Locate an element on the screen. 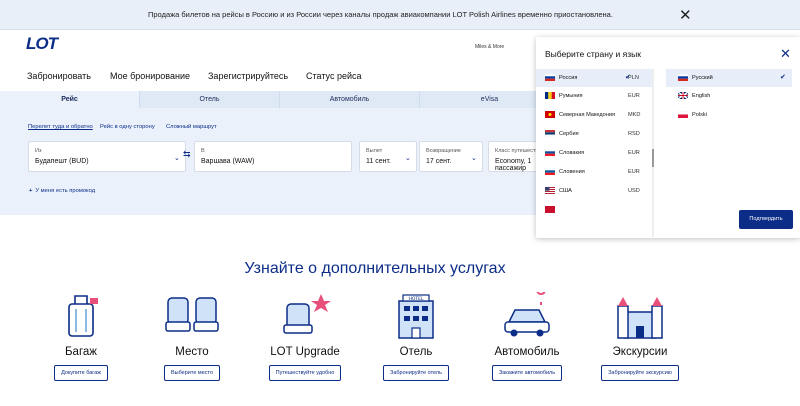 The width and height of the screenshot is (800, 406). nav-book: Забронировать is located at coordinates (59, 76).